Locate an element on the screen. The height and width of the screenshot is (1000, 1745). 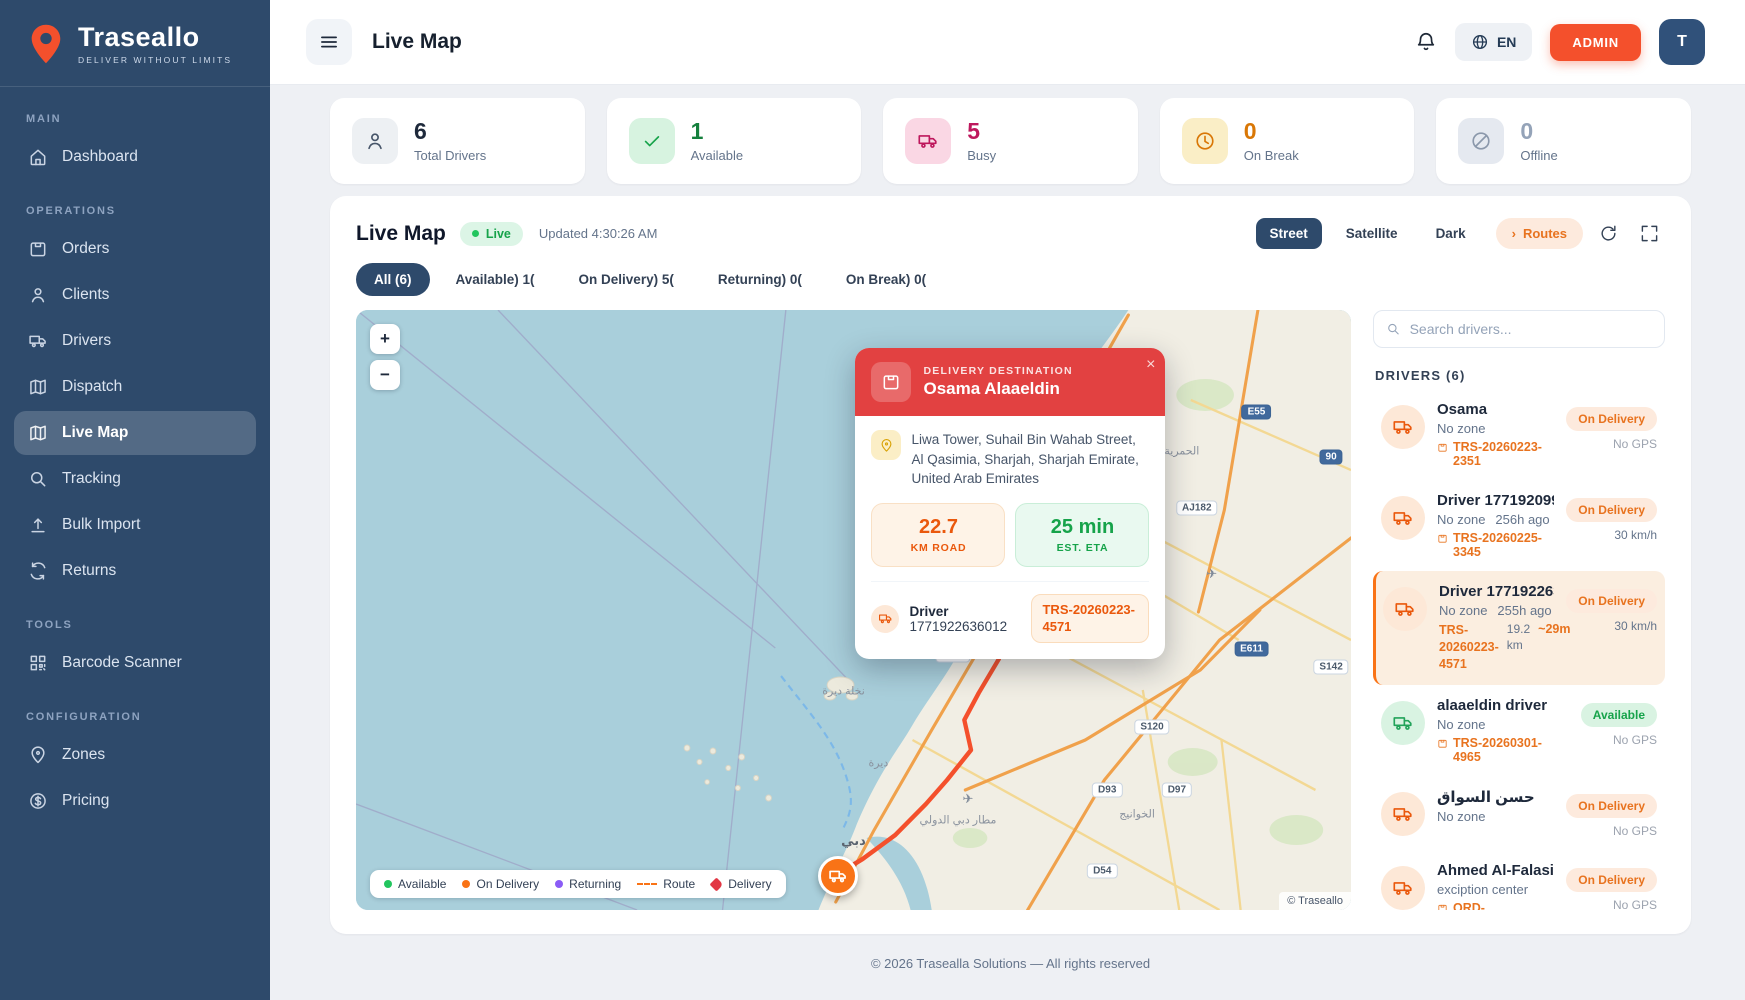
location-pin-icon is located at coordinates (886, 445).